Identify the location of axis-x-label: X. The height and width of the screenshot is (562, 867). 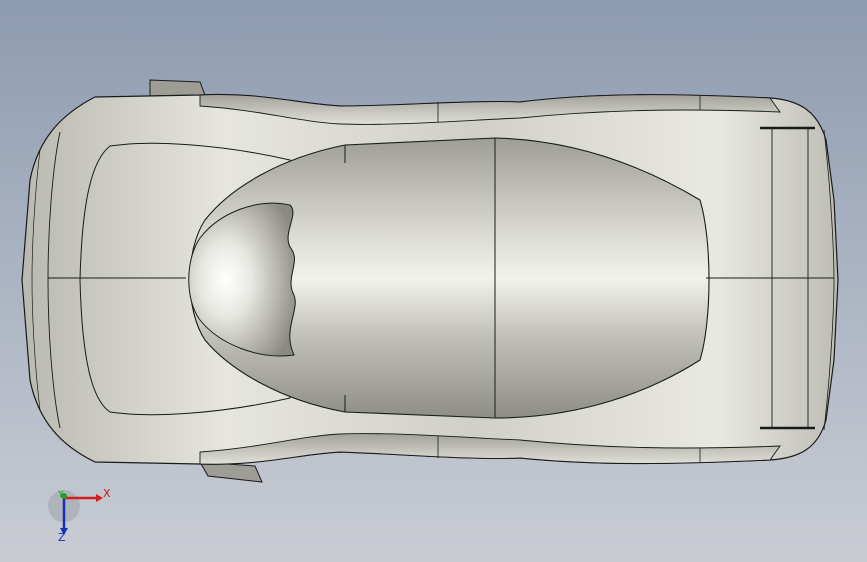
(107, 493).